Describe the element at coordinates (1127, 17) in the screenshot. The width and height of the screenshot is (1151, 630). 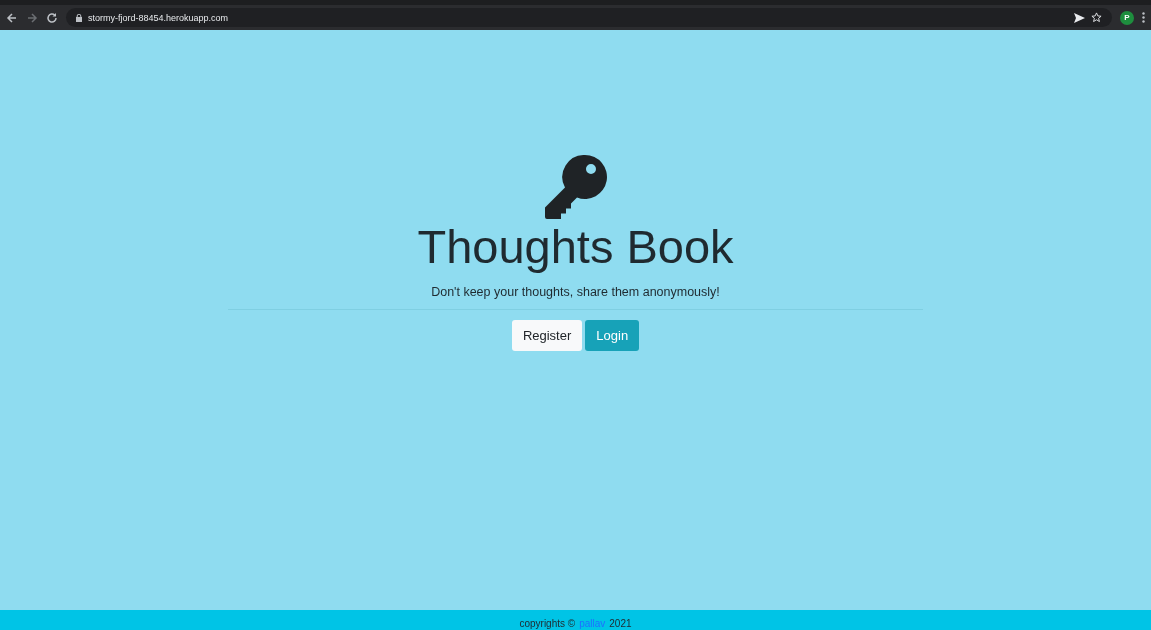
I see `profile-avatar: P` at that location.